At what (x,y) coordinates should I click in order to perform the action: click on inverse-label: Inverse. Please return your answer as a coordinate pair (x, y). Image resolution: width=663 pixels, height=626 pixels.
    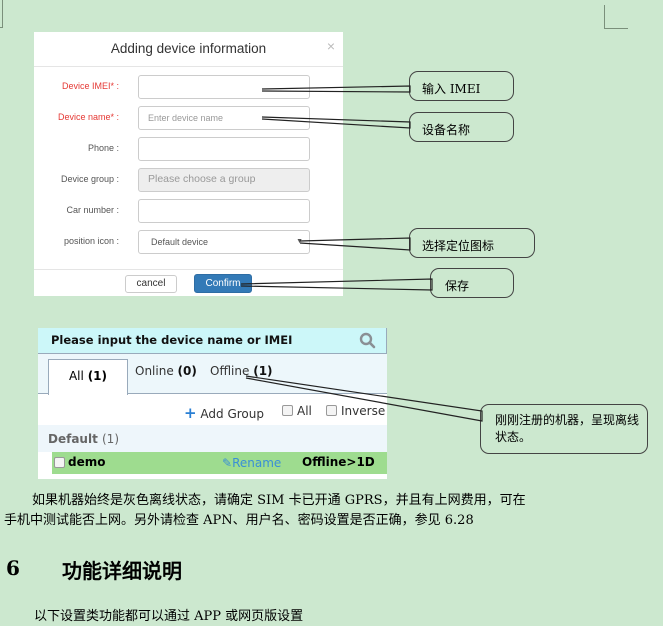
    Looking at the image, I should click on (363, 411).